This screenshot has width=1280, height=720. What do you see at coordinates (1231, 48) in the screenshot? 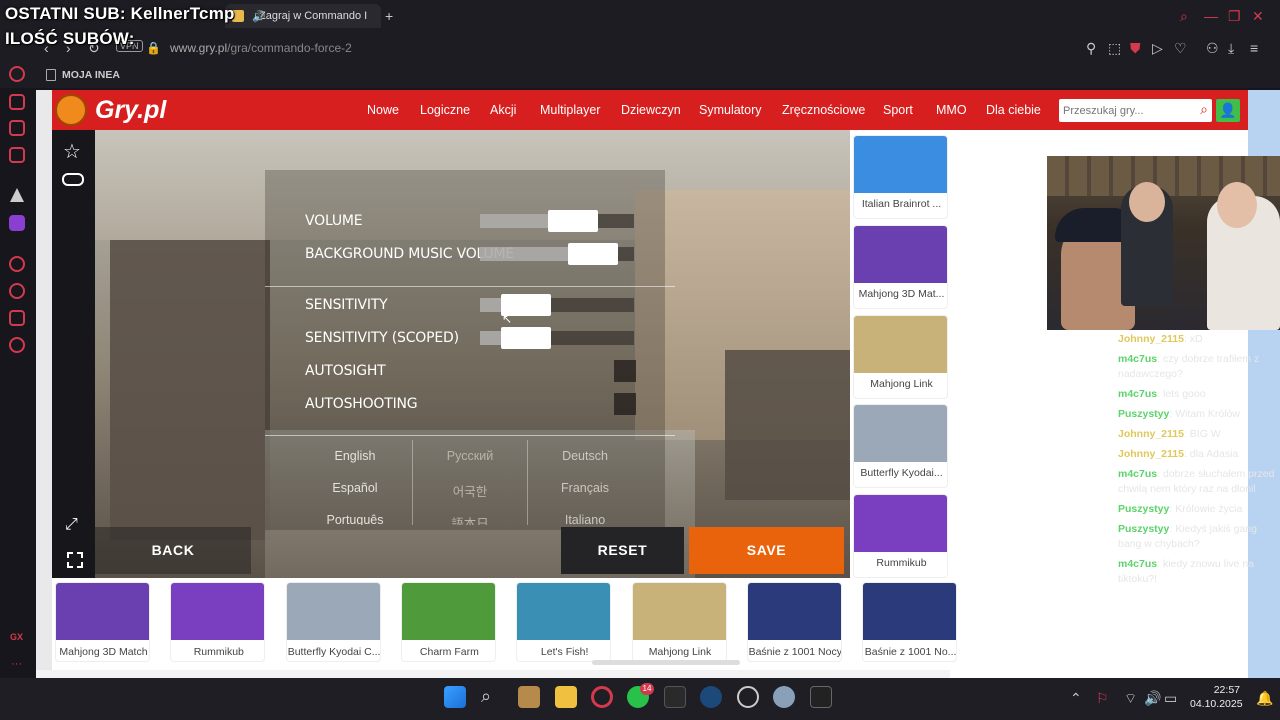
I see `download-icon: ⤓` at bounding box center [1231, 48].